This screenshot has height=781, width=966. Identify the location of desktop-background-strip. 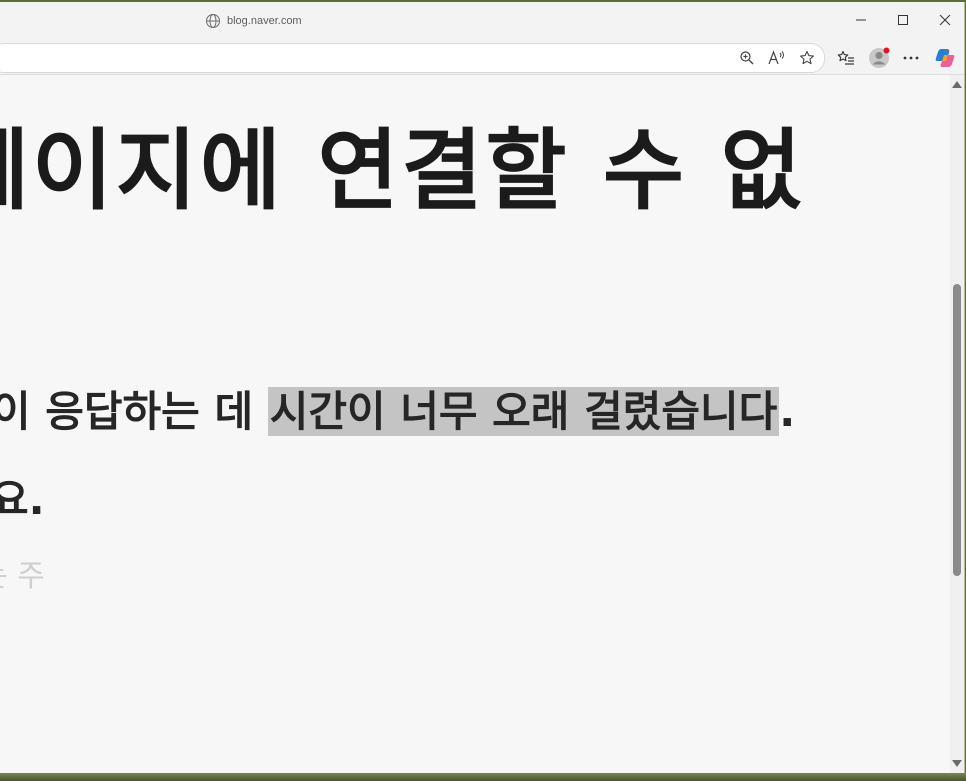
(483, 777).